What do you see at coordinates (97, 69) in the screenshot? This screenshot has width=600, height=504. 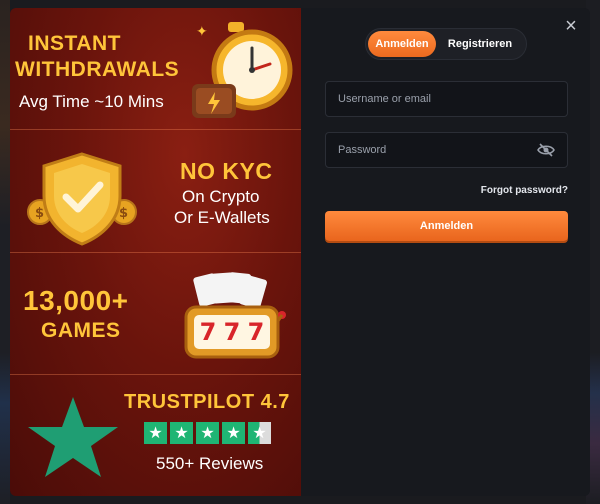 I see `withdrawals-title-line2: WITHDRAWALS` at bounding box center [97, 69].